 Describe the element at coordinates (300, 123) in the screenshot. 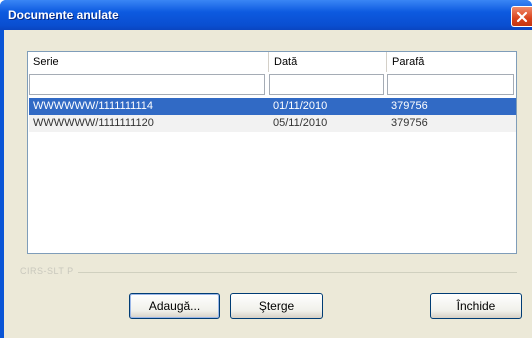

I see `cell-data: 05/11/2010` at that location.